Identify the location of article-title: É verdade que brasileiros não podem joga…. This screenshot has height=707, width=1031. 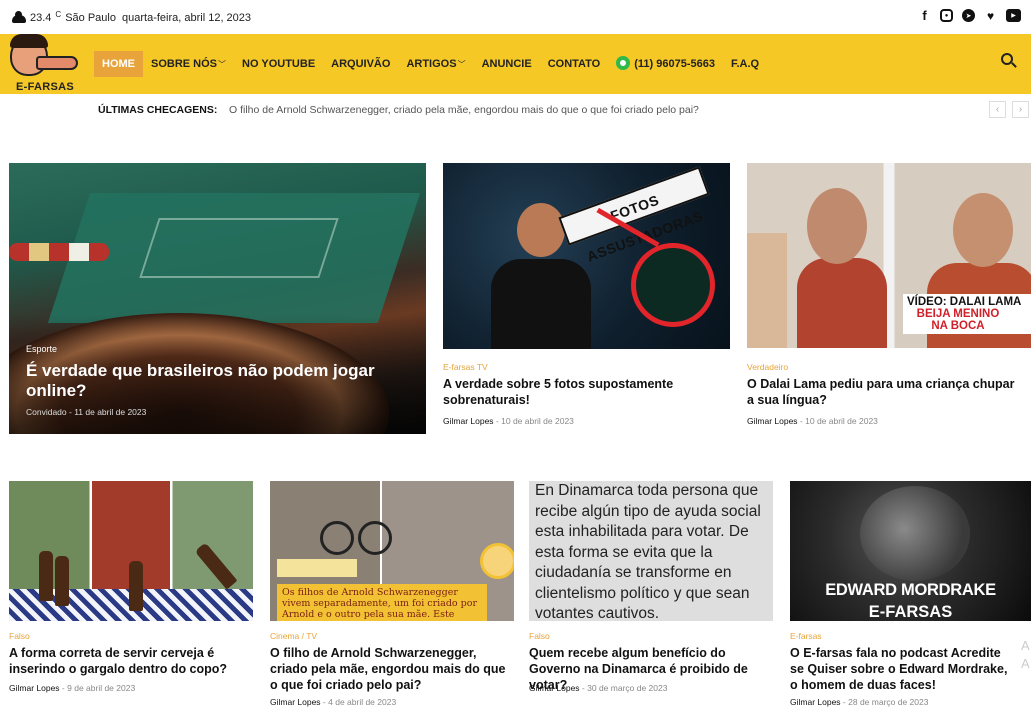
(211, 381).